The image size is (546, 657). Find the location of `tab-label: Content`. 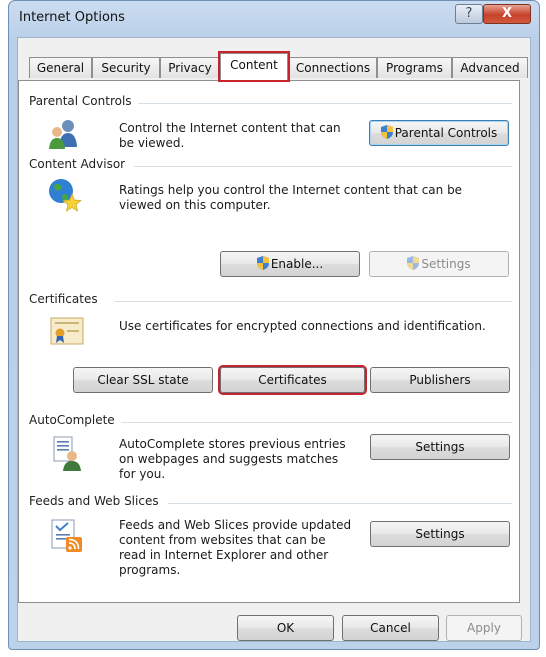

tab-label: Content is located at coordinates (254, 65).